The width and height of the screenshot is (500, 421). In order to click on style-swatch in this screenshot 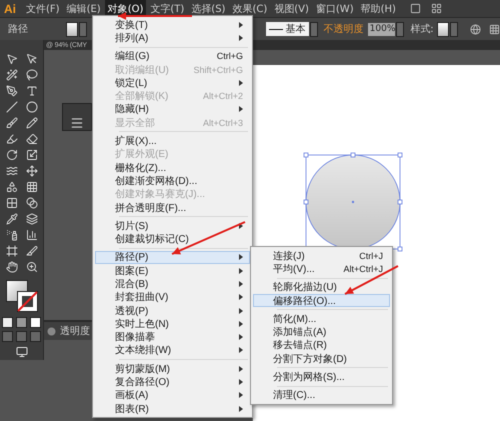, I will do `click(443, 29)`.